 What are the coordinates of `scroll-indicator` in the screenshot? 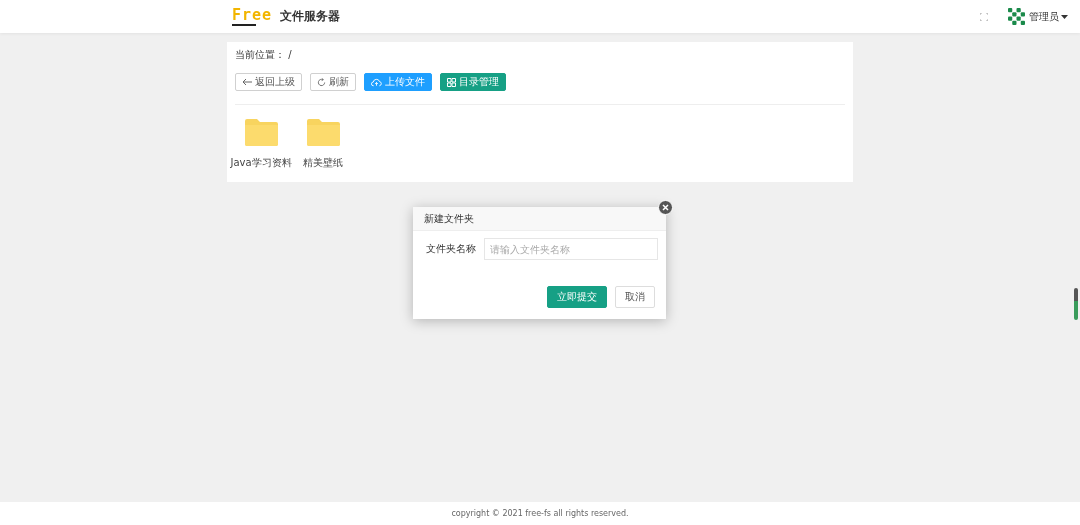 It's located at (1076, 304).